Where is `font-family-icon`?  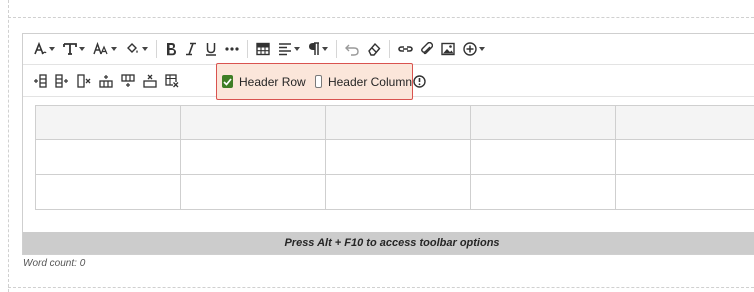
font-family-icon is located at coordinates (40, 48).